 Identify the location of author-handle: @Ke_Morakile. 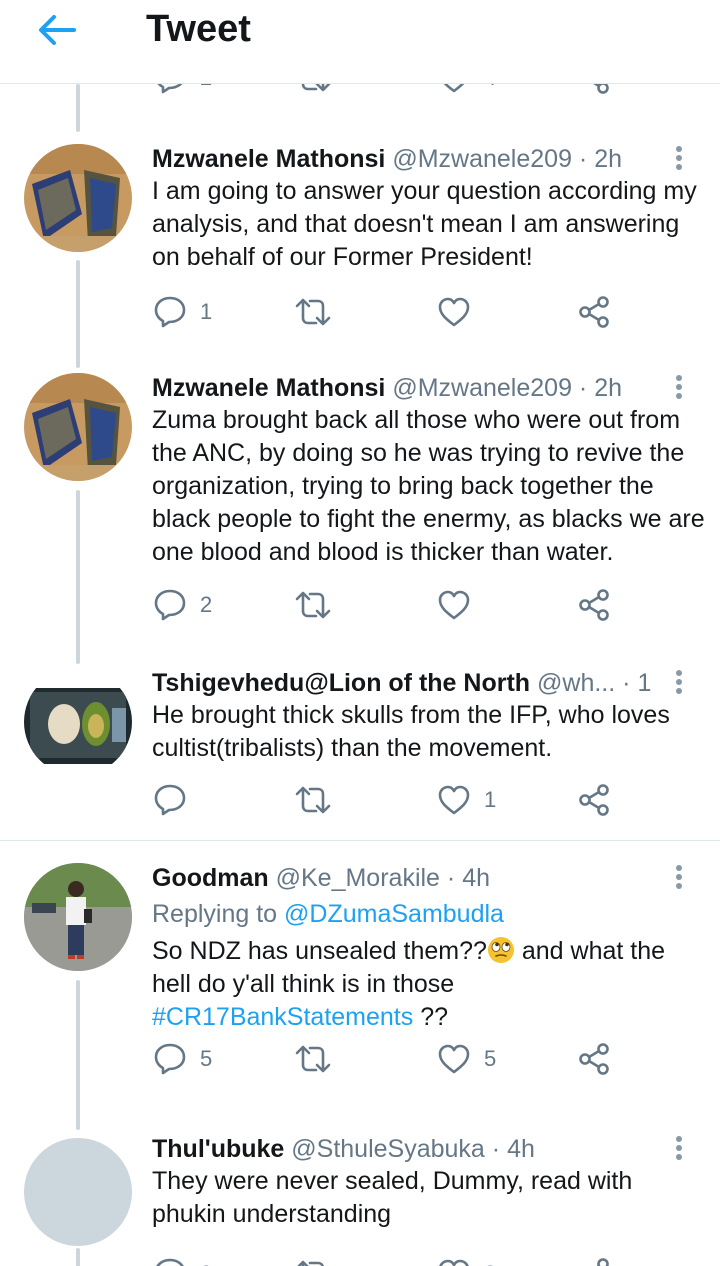
(358, 878).